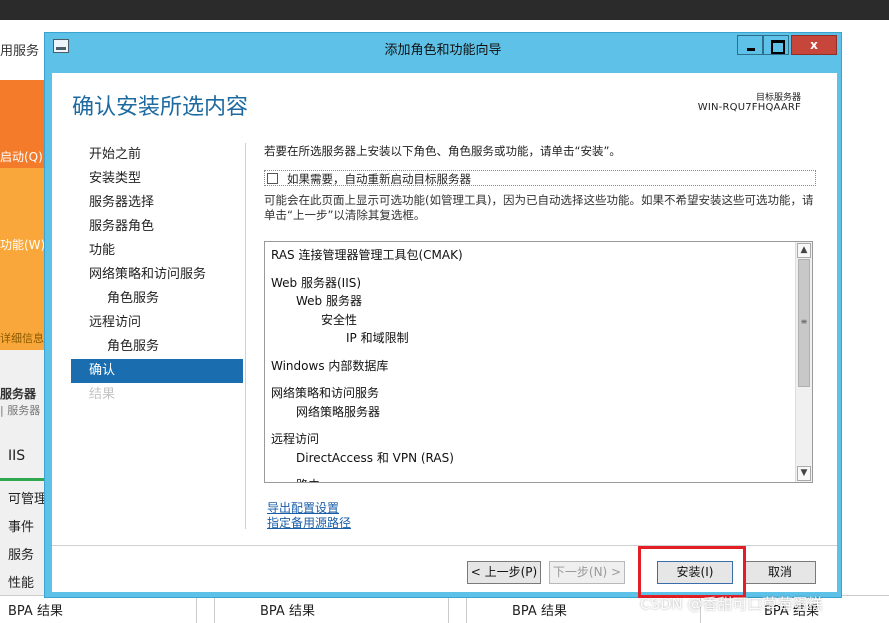  What do you see at coordinates (749, 107) in the screenshot?
I see `destination-server-name: WIN-RQU7FHQAARF` at bounding box center [749, 107].